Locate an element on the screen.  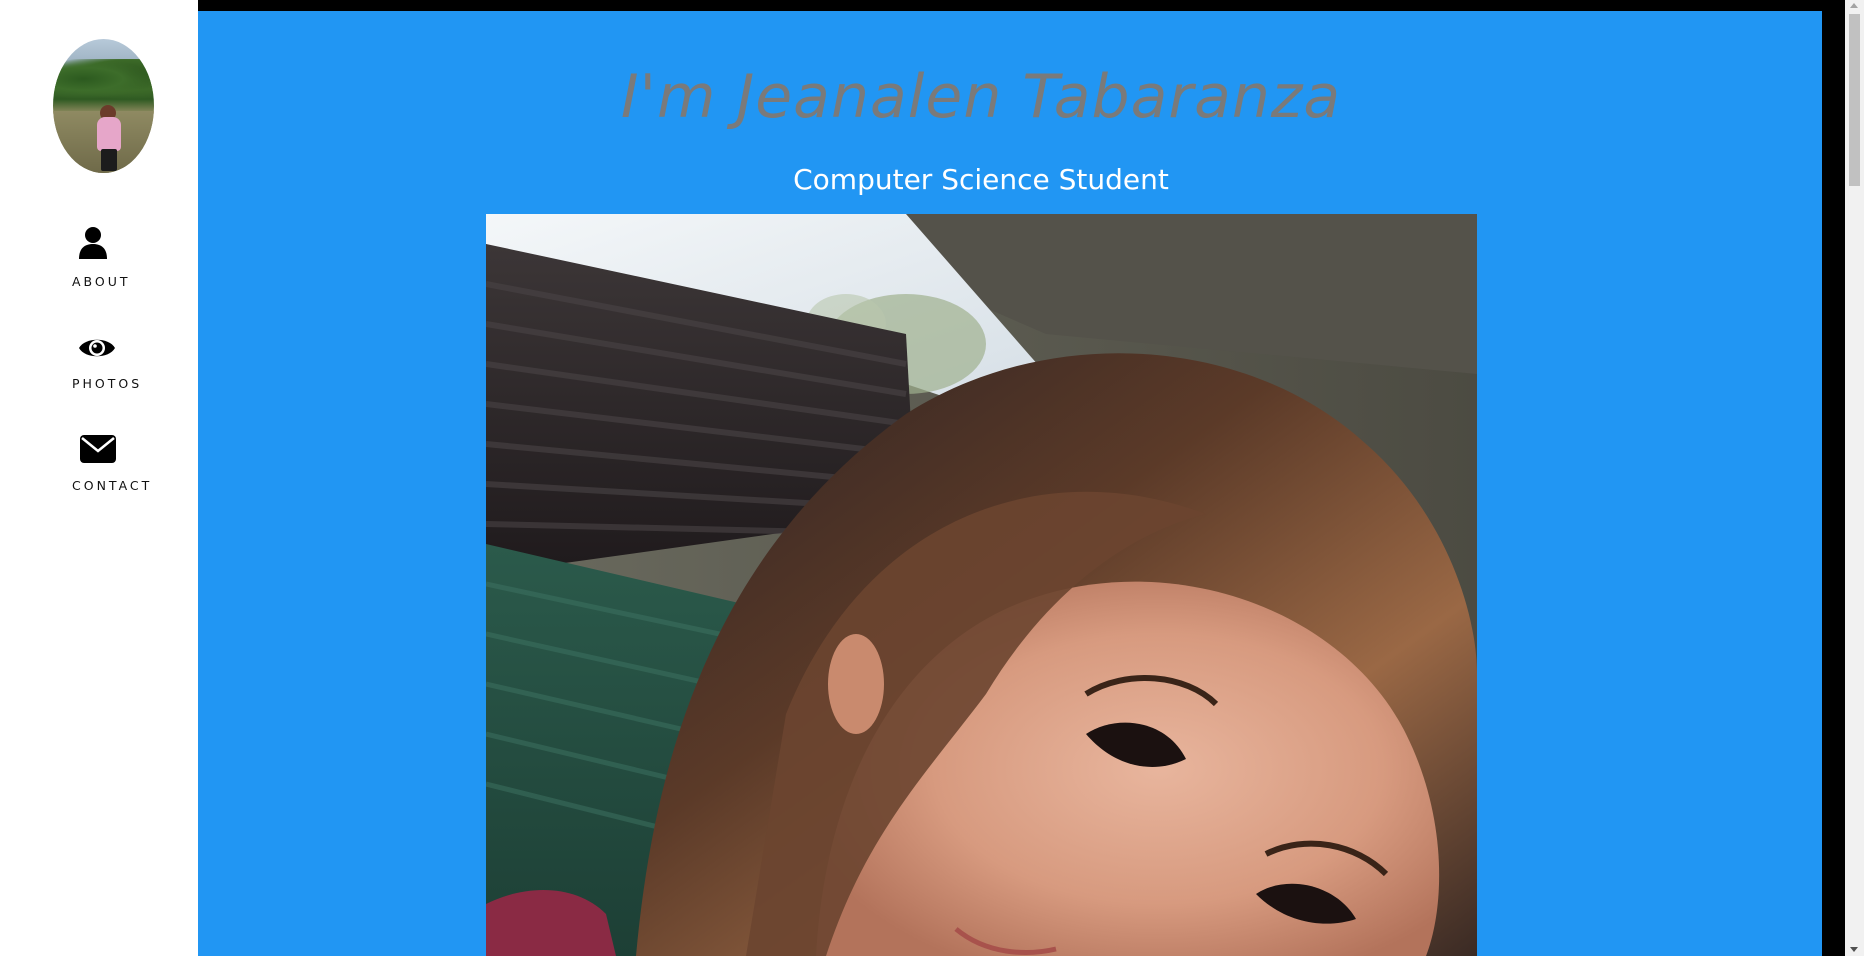
nav-item-label: ABOUT is located at coordinates (101, 281).